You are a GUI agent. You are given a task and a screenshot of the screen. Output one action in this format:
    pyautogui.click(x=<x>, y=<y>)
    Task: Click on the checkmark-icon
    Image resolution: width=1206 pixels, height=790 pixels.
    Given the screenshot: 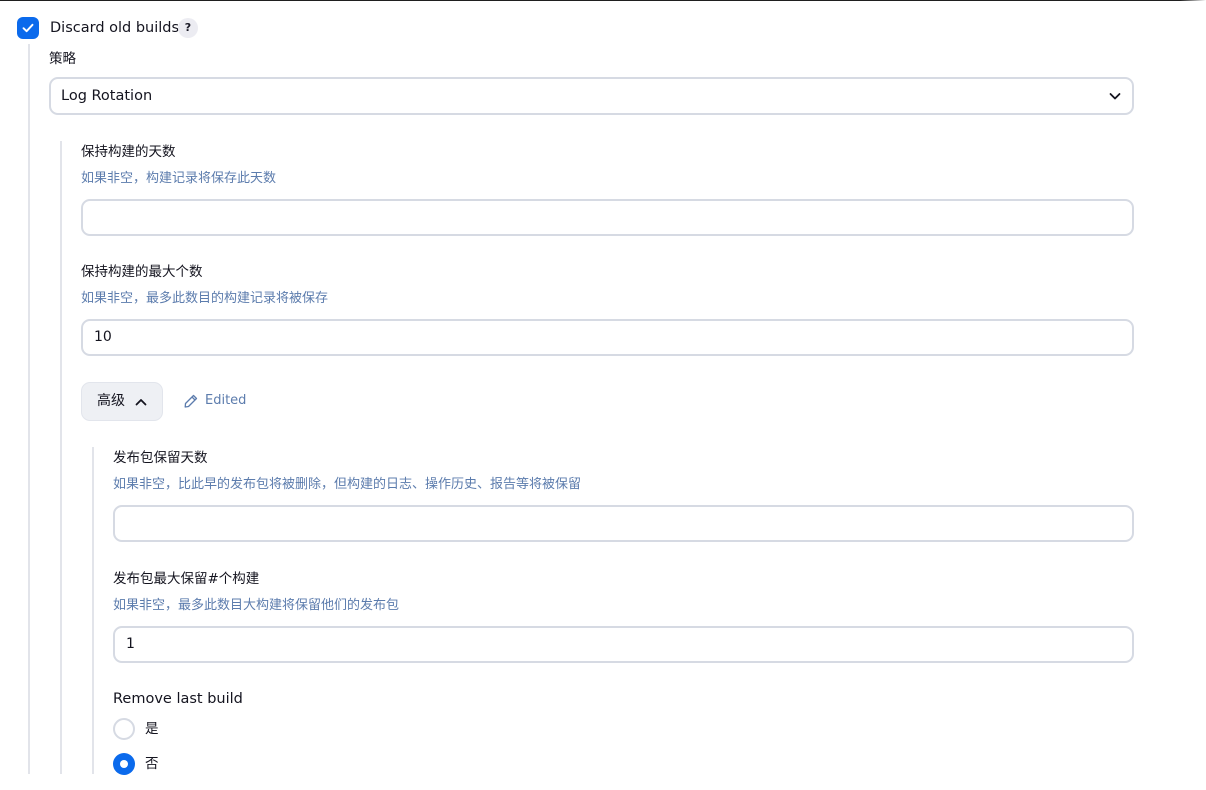 What is the action you would take?
    pyautogui.click(x=28, y=28)
    